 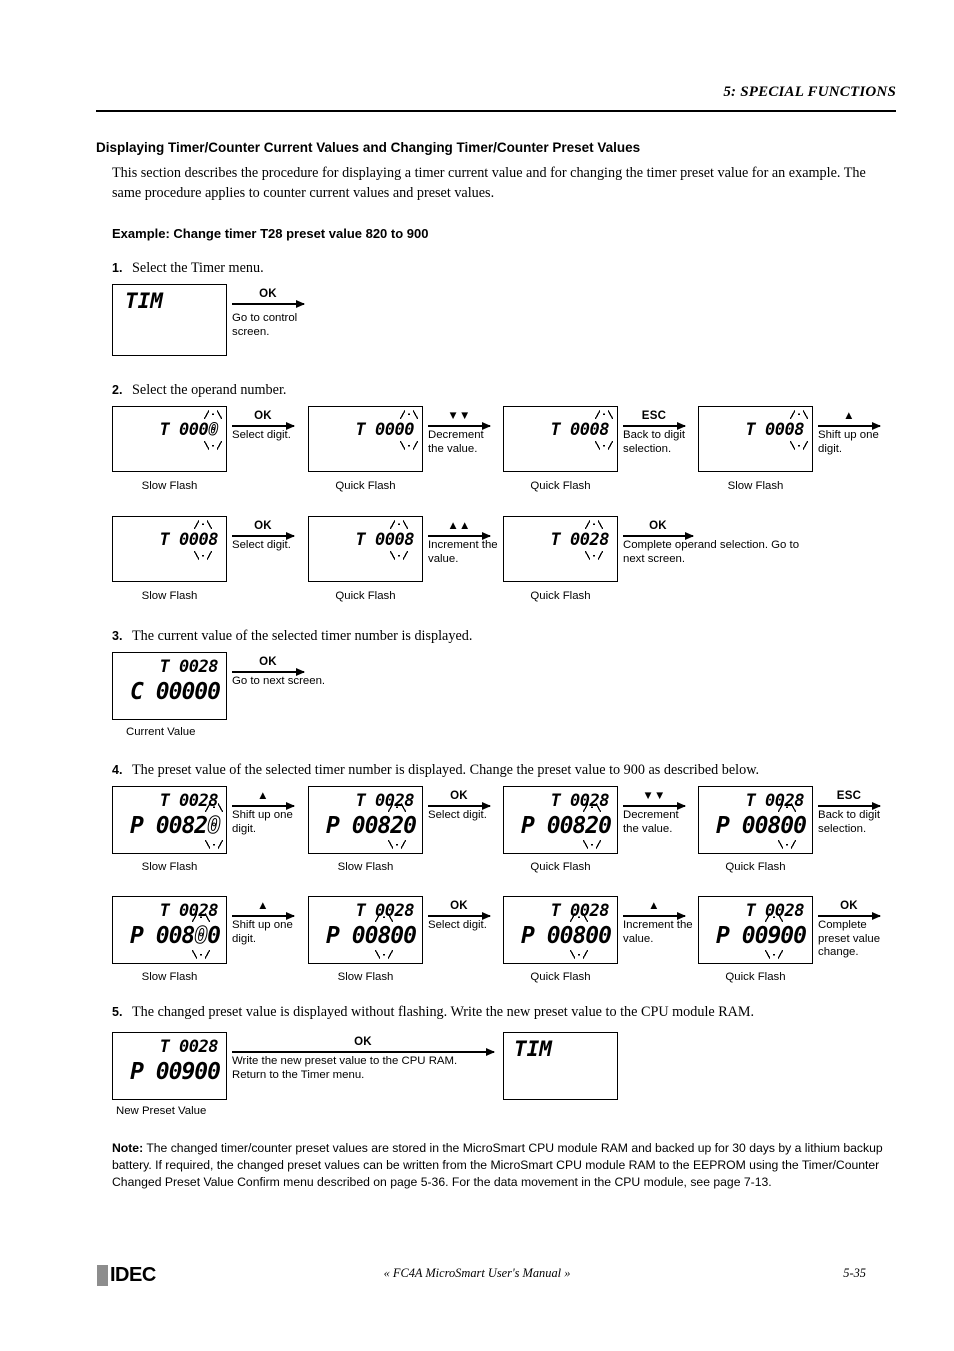 What do you see at coordinates (265, 325) in the screenshot?
I see `arrow-step1-desc: Go to control screen.` at bounding box center [265, 325].